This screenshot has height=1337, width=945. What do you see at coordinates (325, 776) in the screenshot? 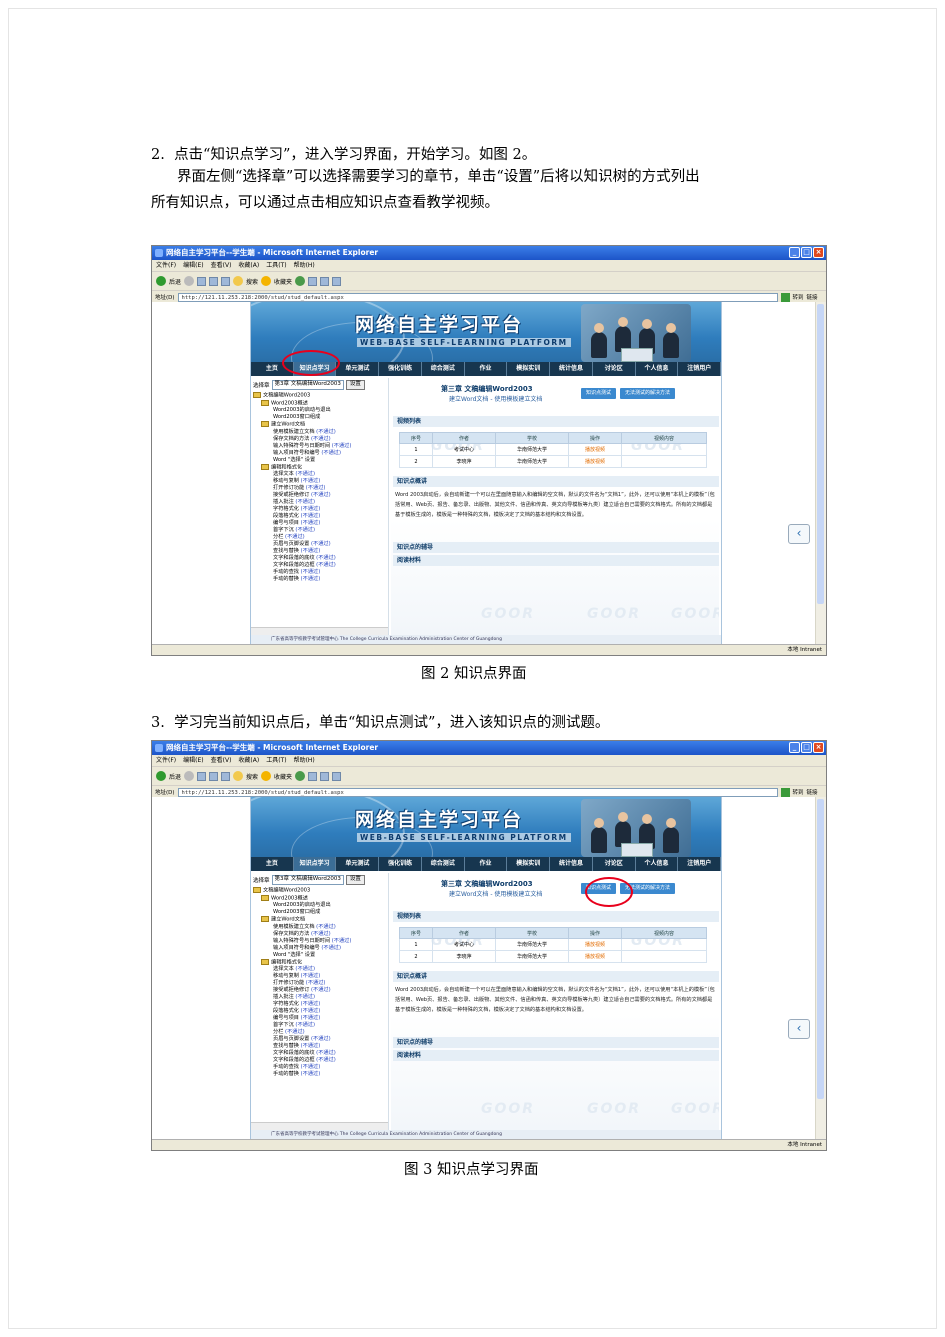
I see `print-icon` at bounding box center [325, 776].